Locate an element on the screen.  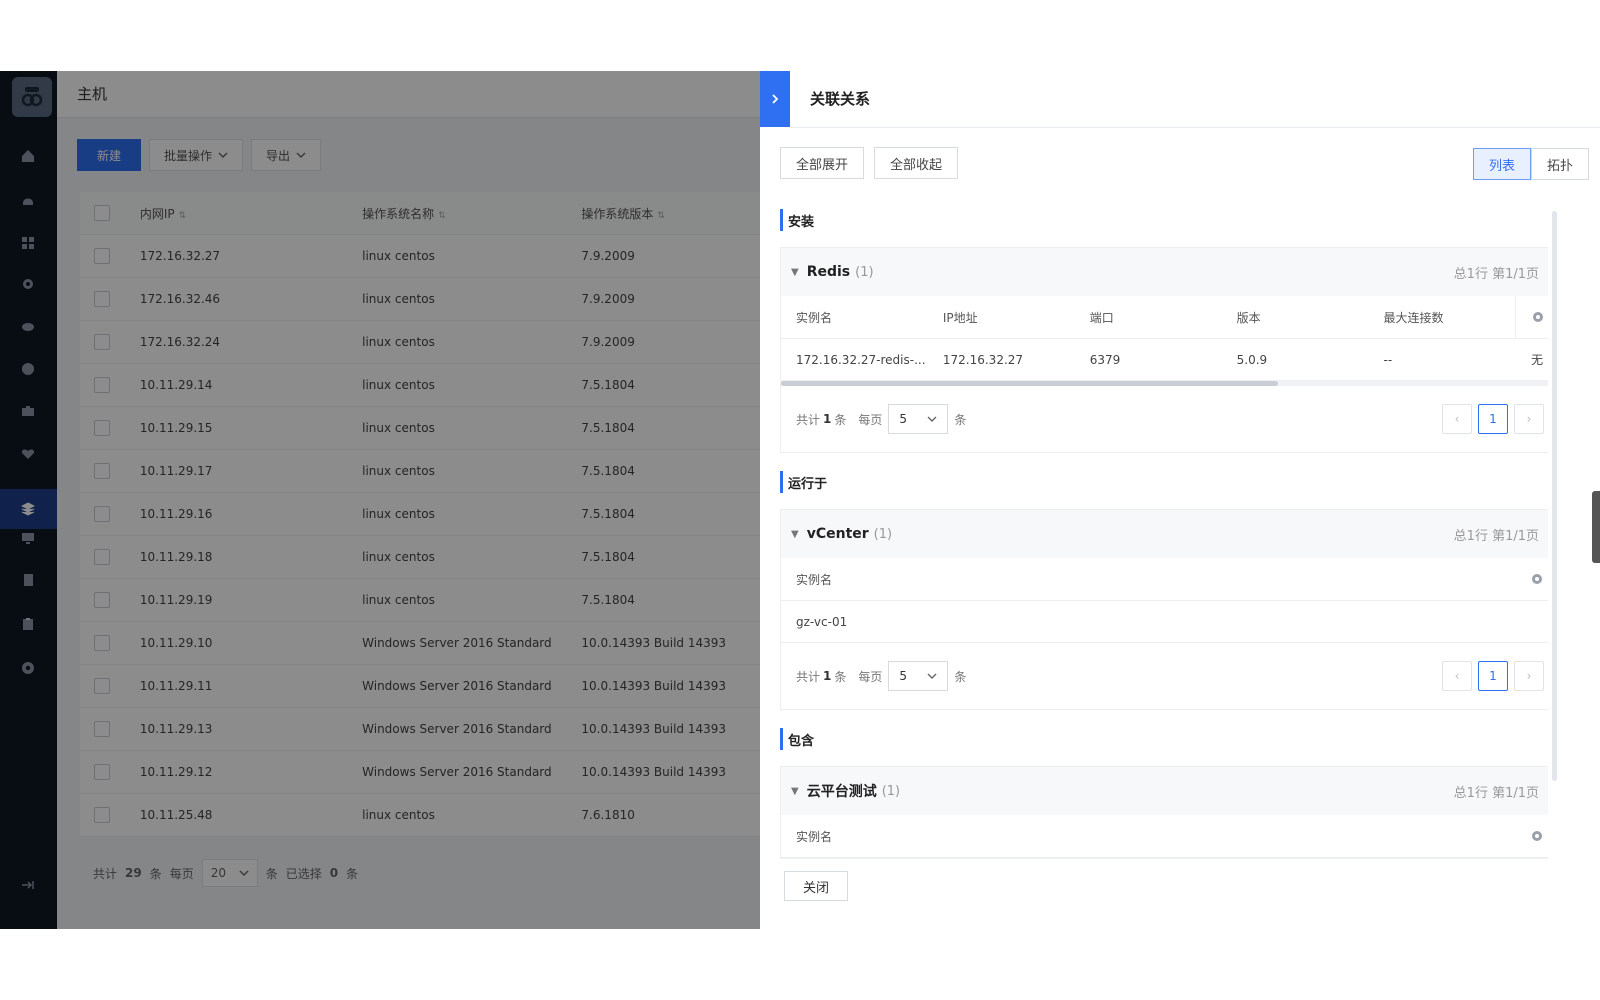
section-title-install: 安装 is located at coordinates (1164, 220).